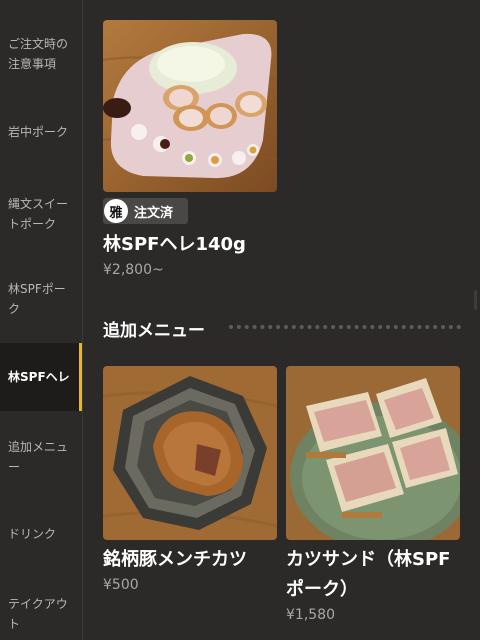 The image size is (480, 640). What do you see at coordinates (38, 132) in the screenshot?
I see `sidebar-item-label: 岩中ポーク` at bounding box center [38, 132].